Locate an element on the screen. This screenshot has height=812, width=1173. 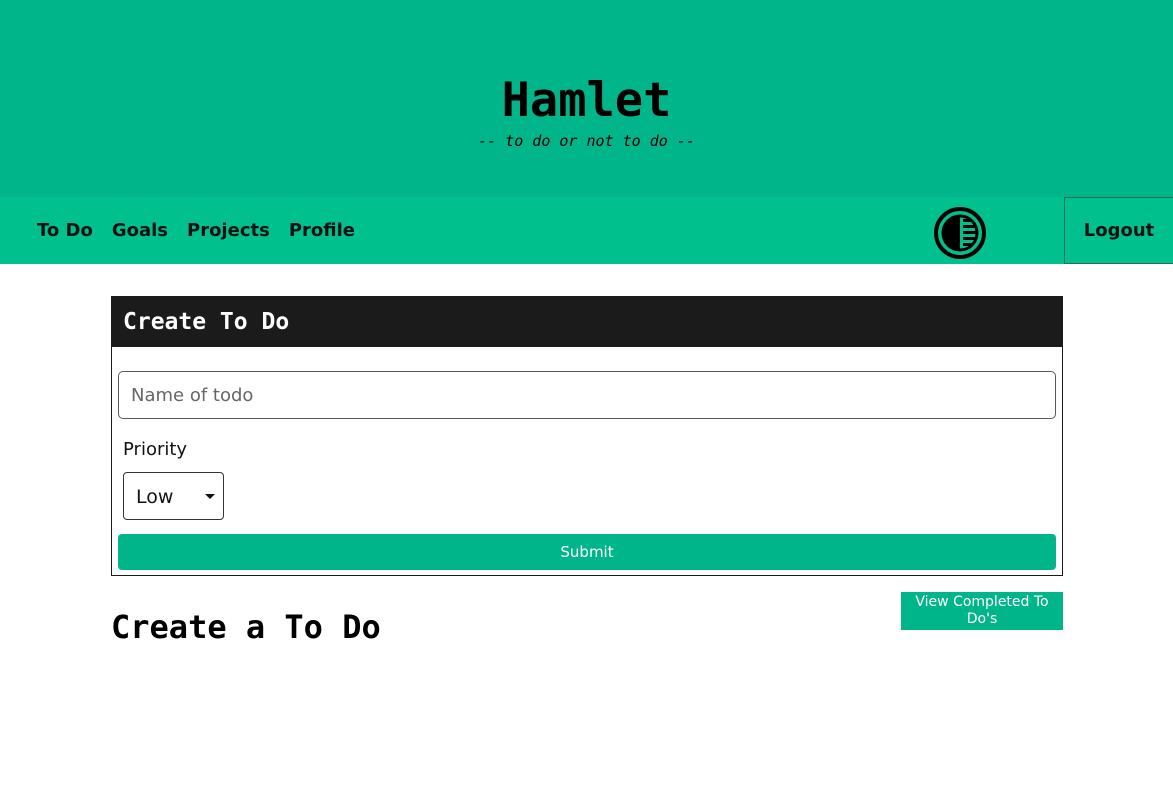
site-tagline: -- to do or not to do -- is located at coordinates (586, 141).